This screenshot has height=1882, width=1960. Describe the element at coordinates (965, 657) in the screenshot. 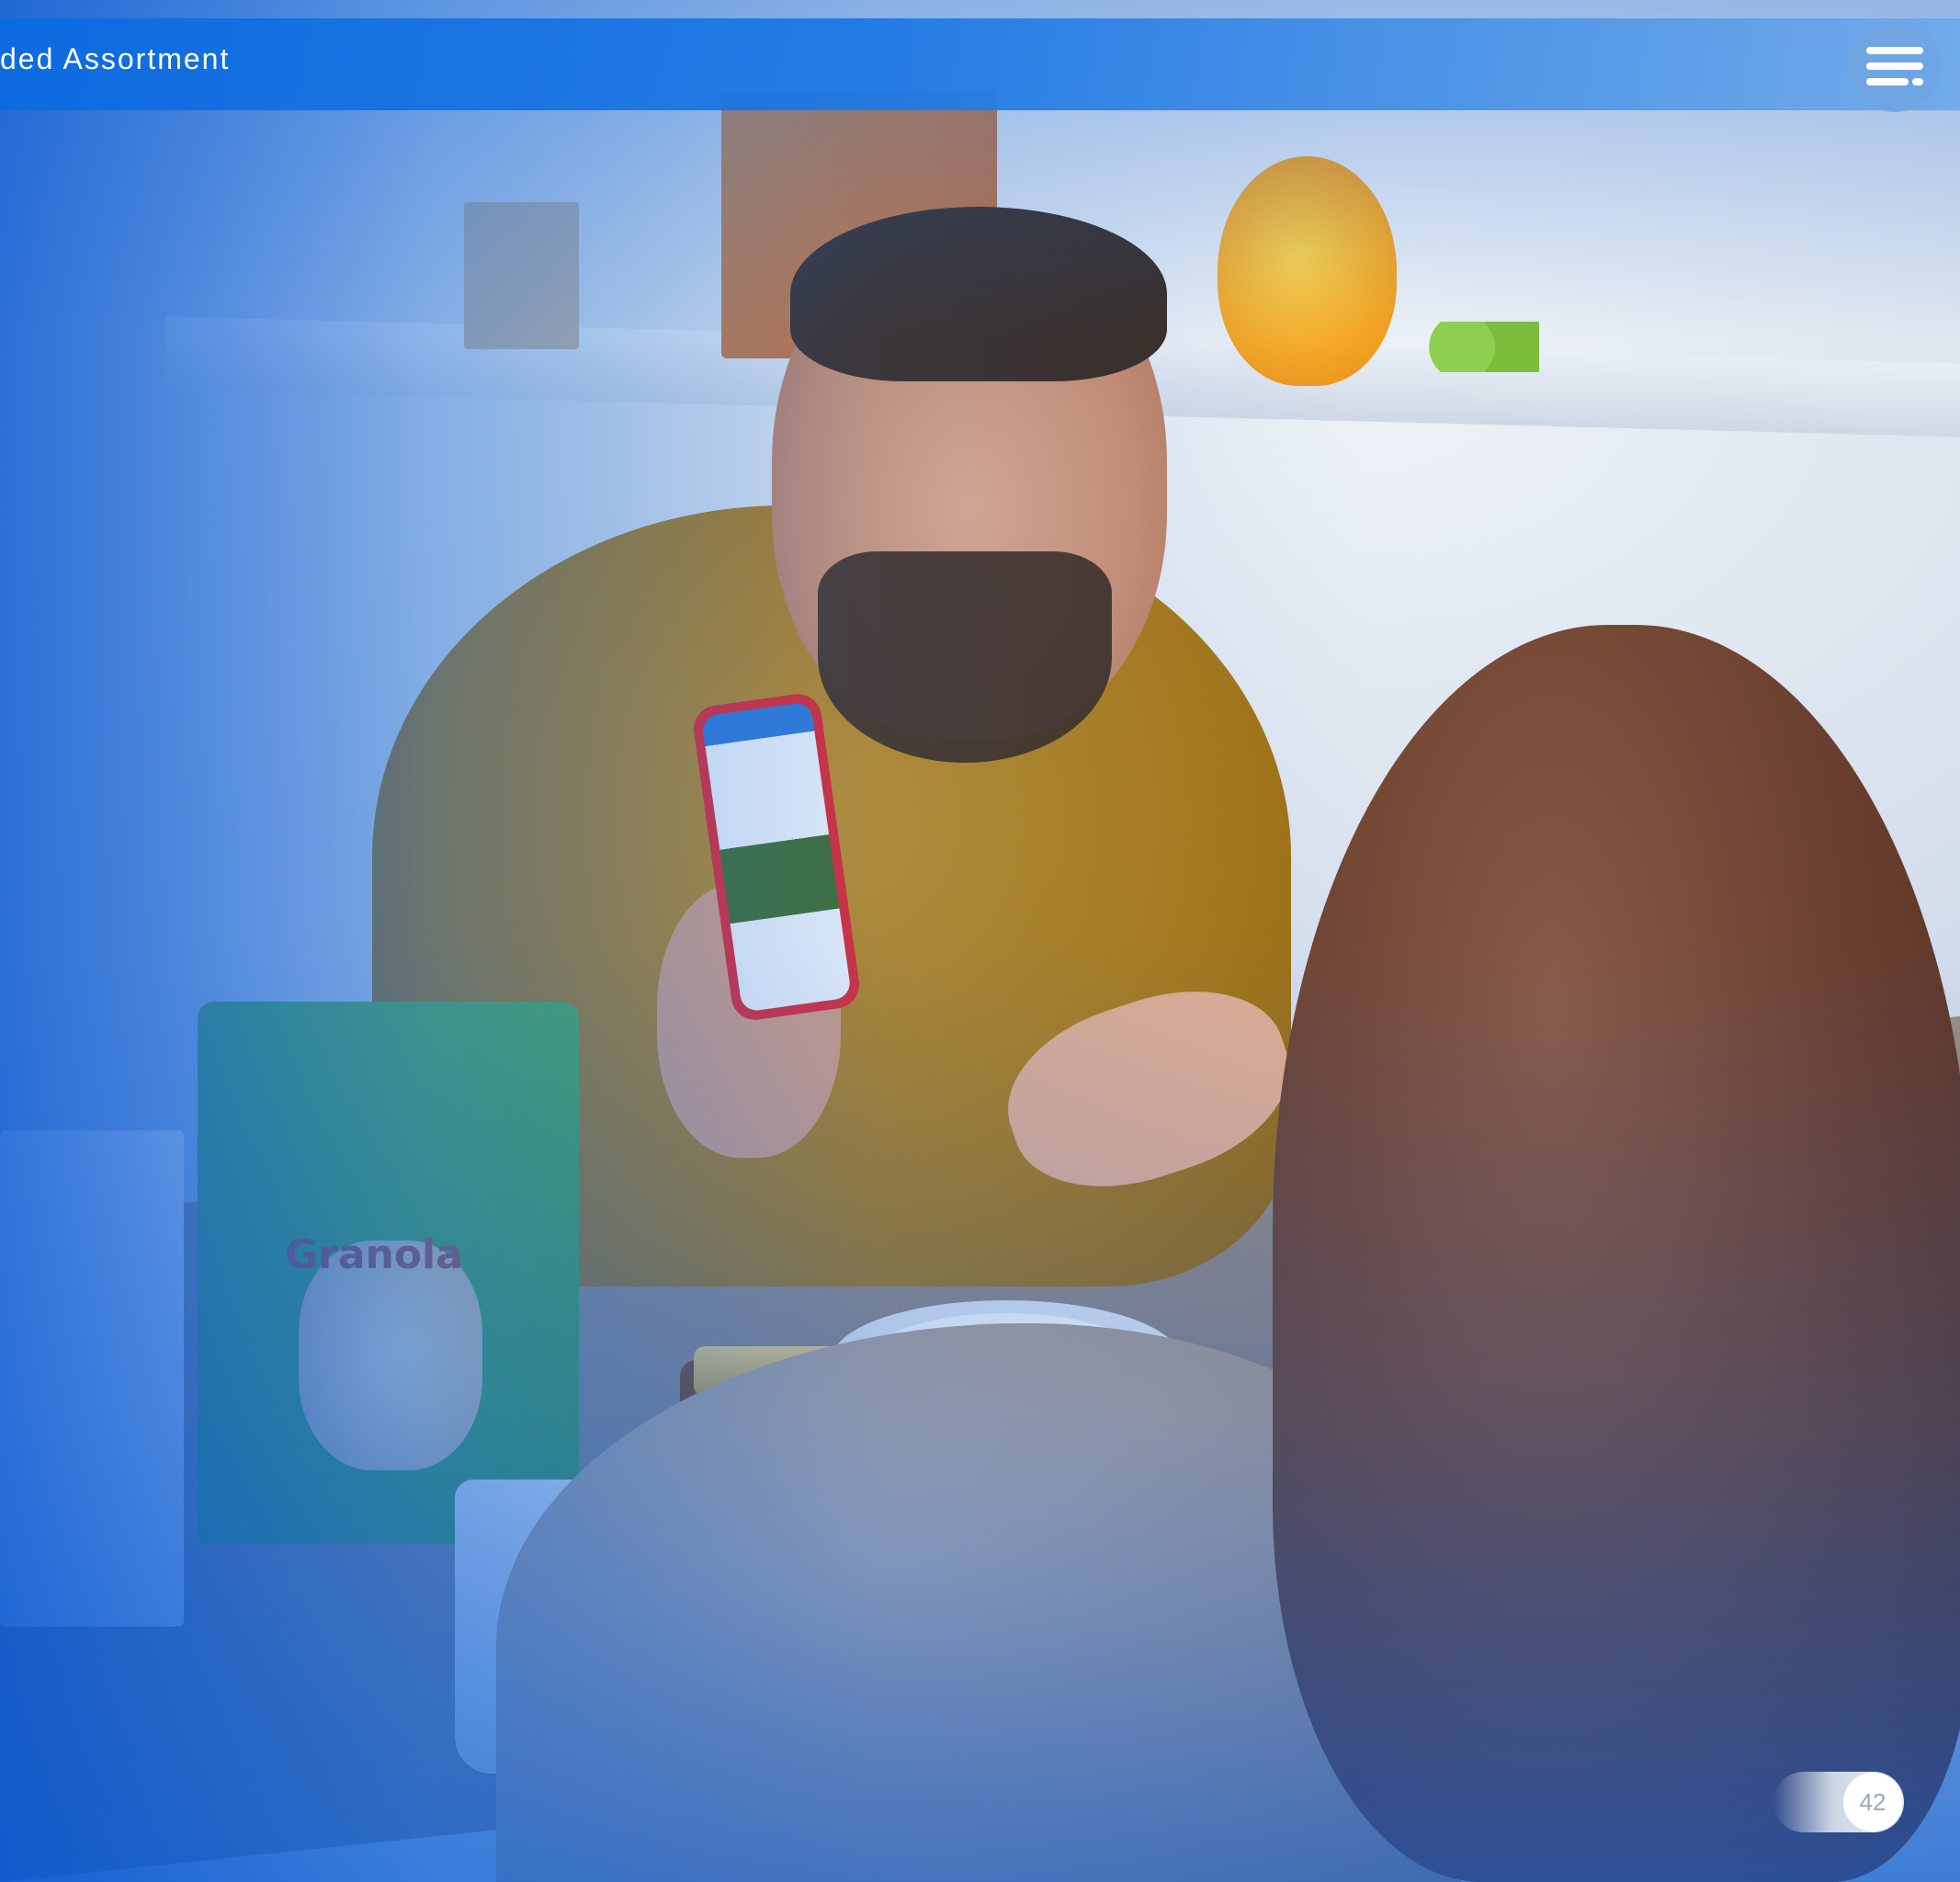

I see `man-beard` at that location.